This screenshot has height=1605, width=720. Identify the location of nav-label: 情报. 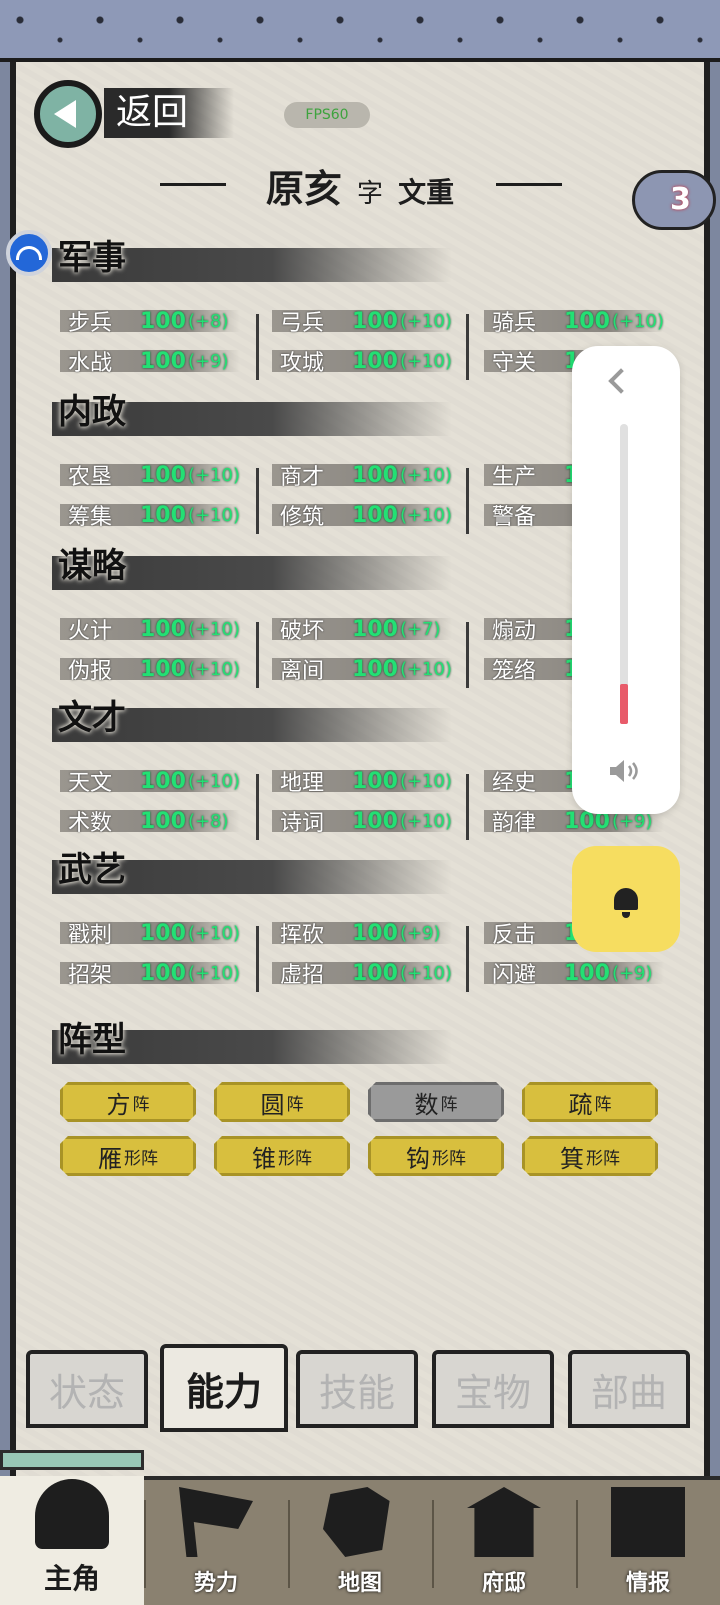
(647, 1583).